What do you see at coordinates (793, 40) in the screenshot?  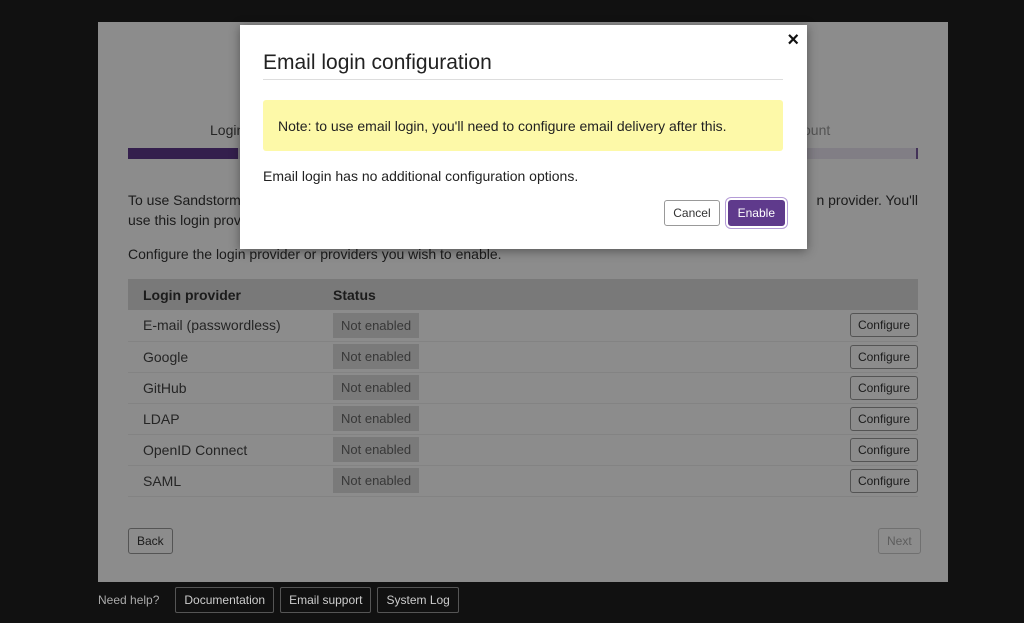 I see `close-icon: ×` at bounding box center [793, 40].